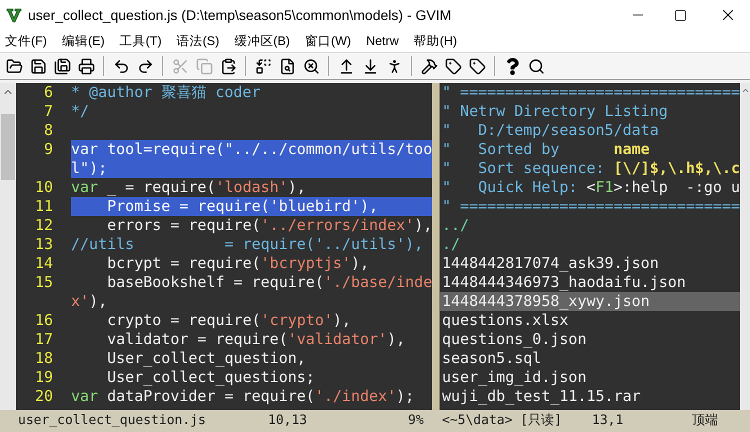  Describe the element at coordinates (145, 66) in the screenshot. I see `redo-icon` at that location.